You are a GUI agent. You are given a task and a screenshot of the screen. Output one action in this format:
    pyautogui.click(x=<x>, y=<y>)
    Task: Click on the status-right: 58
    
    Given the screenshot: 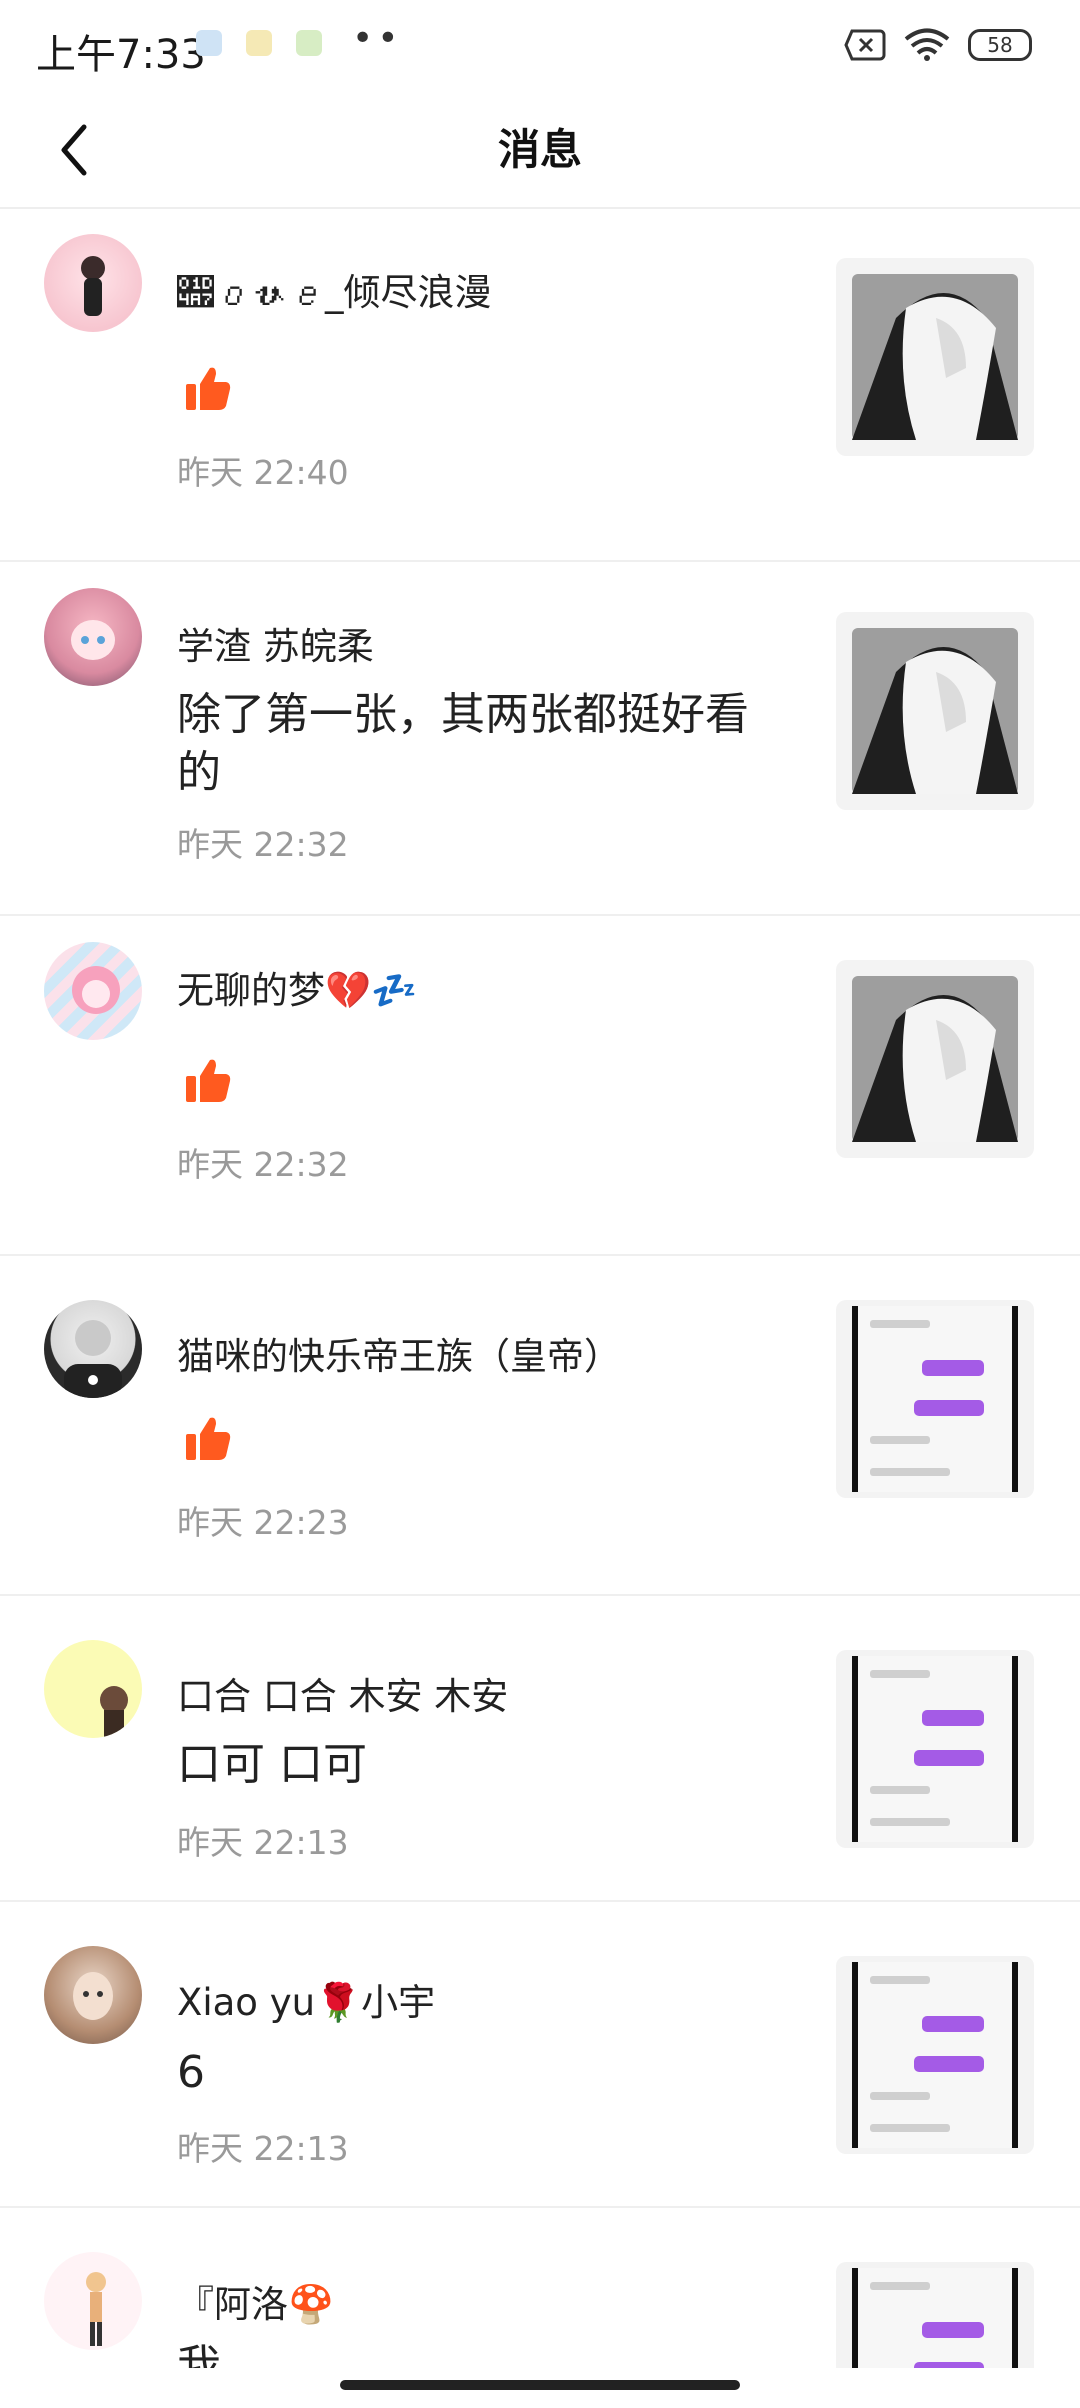 What is the action you would take?
    pyautogui.click(x=938, y=45)
    